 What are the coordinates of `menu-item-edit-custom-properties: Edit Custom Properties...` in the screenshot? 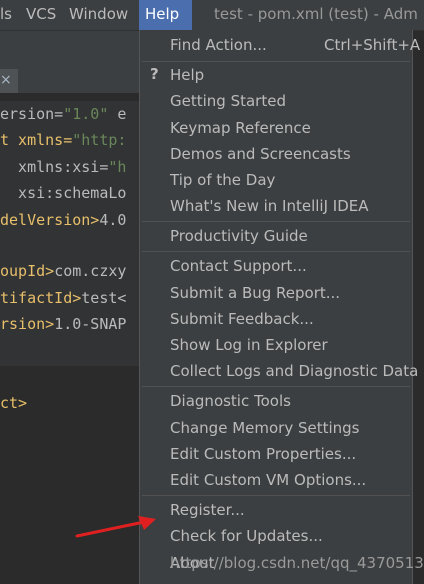 It's located at (276, 455).